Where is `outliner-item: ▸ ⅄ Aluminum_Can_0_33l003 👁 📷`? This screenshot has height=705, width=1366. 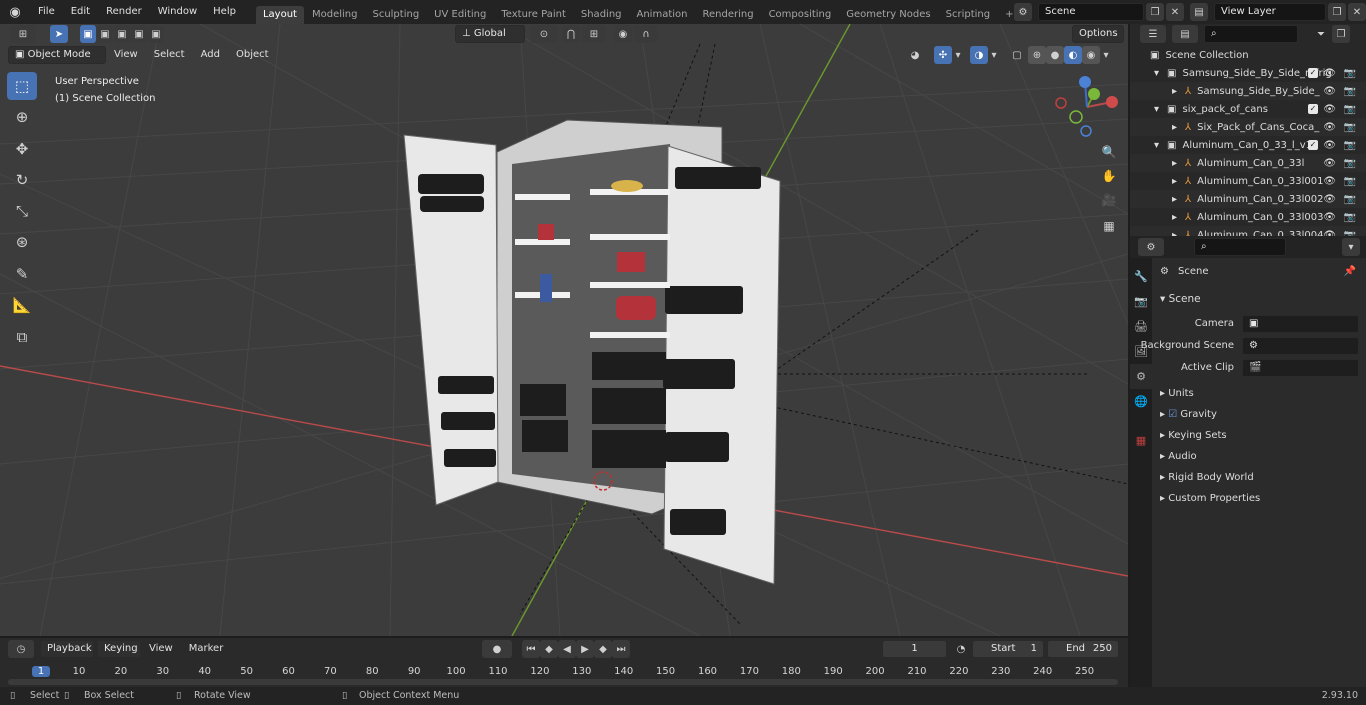 outliner-item: ▸ ⅄ Aluminum_Can_0_33l003 👁 📷 is located at coordinates (1248, 217).